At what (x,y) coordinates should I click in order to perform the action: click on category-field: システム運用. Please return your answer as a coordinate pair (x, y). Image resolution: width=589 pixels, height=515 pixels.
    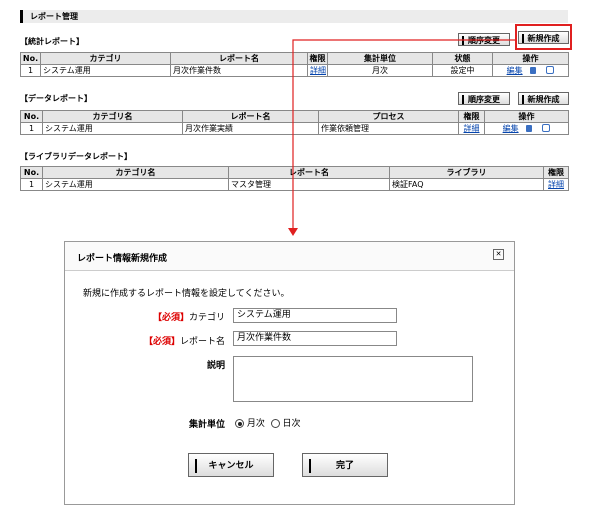
    Looking at the image, I should click on (315, 315).